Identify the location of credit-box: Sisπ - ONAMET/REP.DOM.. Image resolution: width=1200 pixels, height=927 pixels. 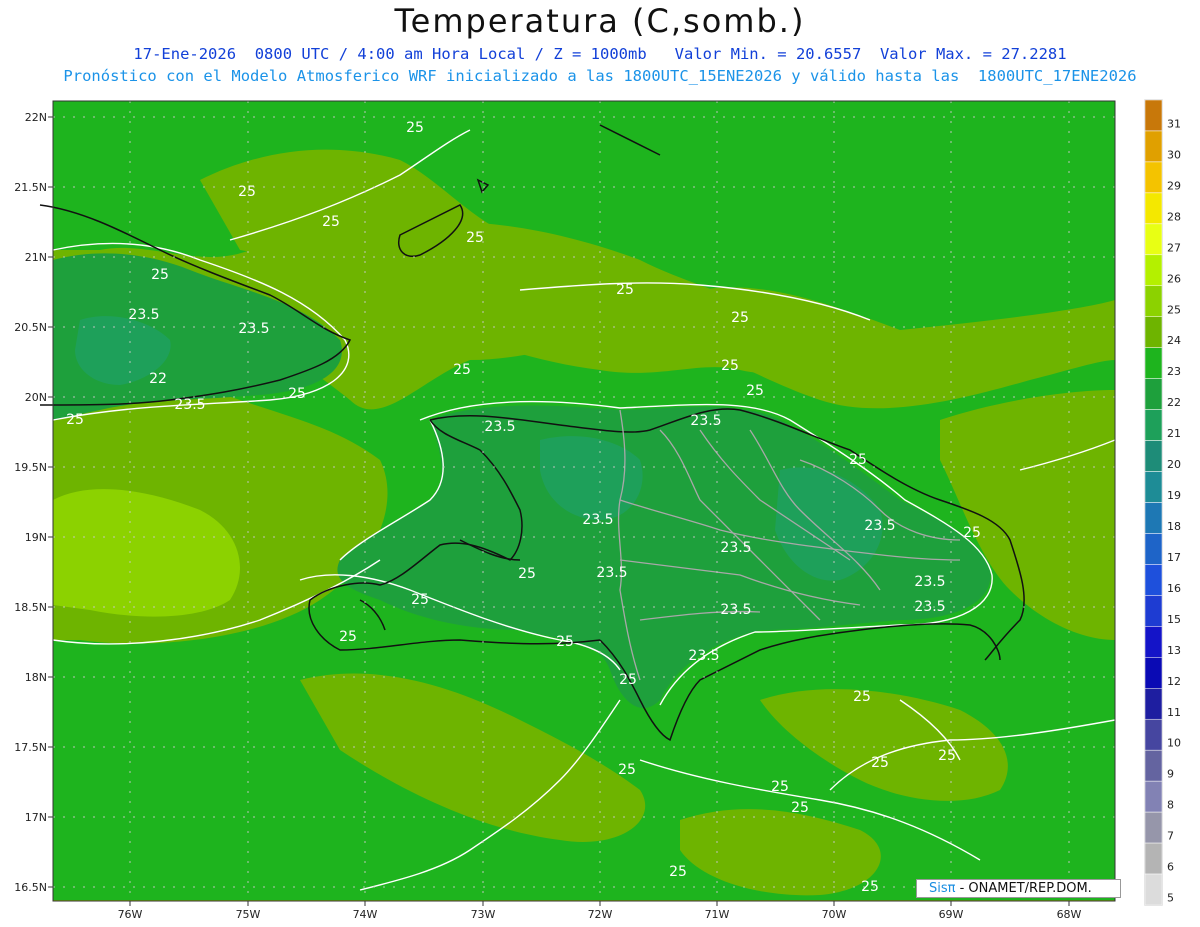
(1018, 888).